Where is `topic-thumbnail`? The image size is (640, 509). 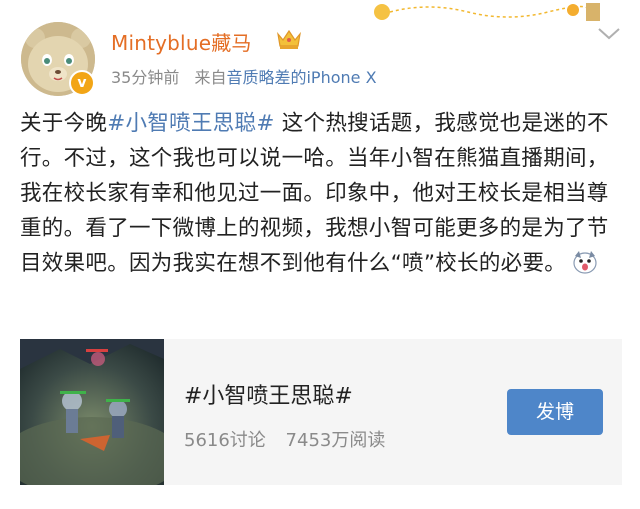
topic-thumbnail is located at coordinates (92, 412).